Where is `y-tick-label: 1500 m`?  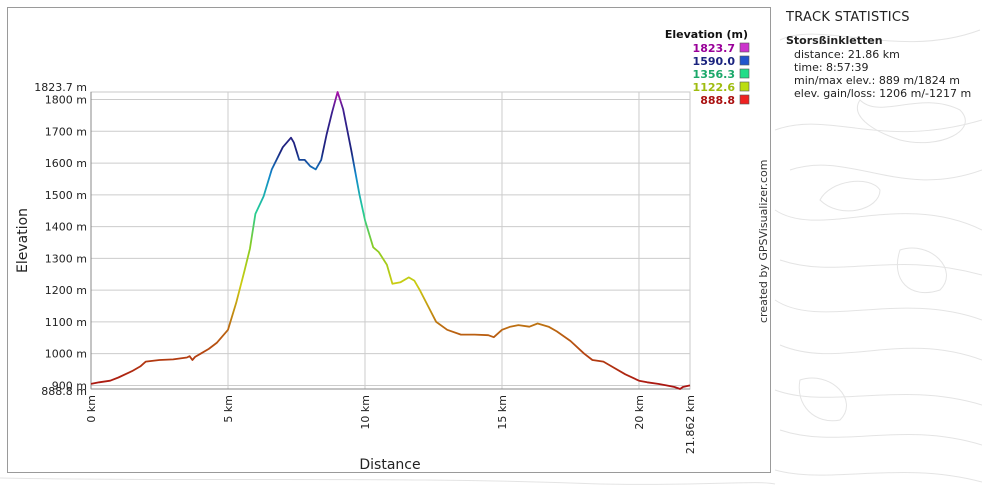 y-tick-label: 1500 m is located at coordinates (66, 195).